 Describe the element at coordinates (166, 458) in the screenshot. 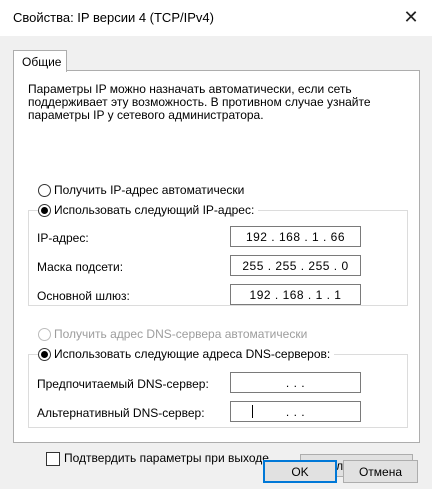

I see `validate-label: Подтвердить параметры при выходе` at that location.